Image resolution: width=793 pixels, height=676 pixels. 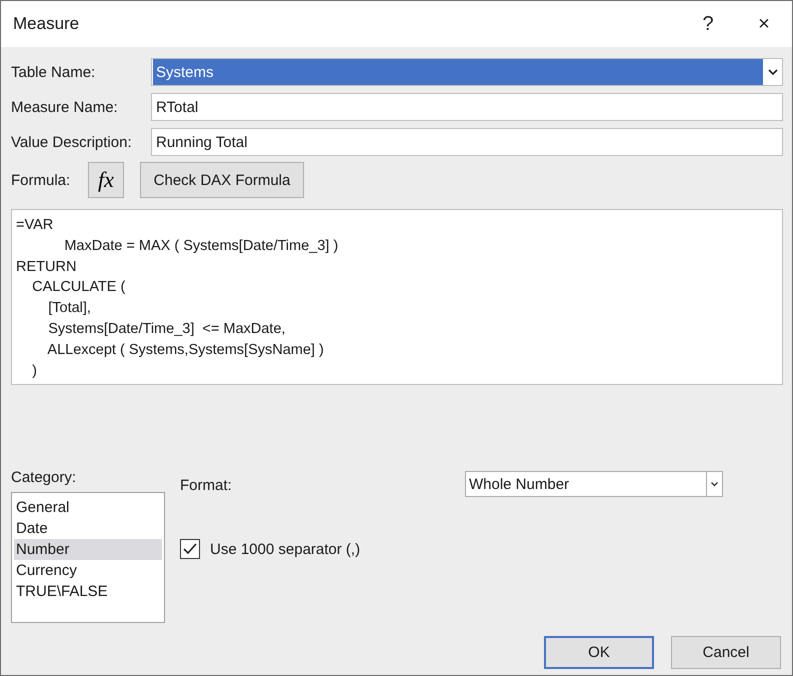 What do you see at coordinates (88, 507) in the screenshot?
I see `category-item: General` at bounding box center [88, 507].